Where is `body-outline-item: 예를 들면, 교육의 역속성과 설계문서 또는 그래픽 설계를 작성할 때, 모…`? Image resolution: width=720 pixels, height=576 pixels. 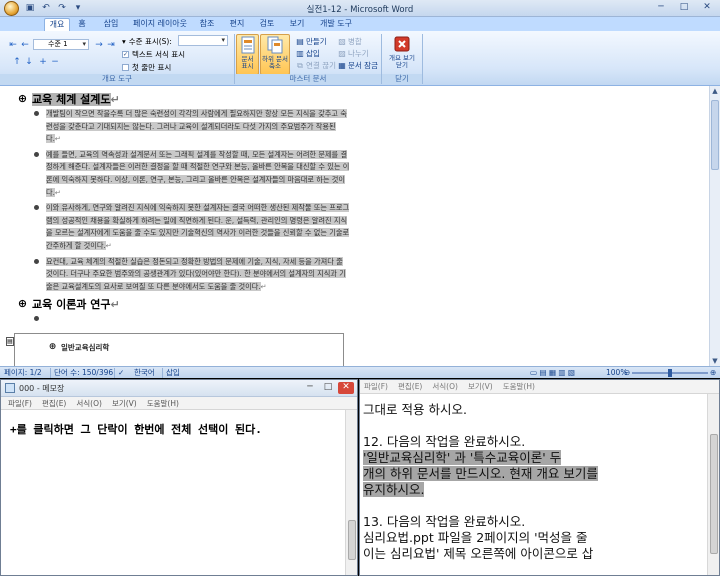
body-outline-item: 예를 들면, 교육의 역속성과 설계문서 또는 그래픽 설계를 작성할 때, 모… is located at coordinates (182, 174).